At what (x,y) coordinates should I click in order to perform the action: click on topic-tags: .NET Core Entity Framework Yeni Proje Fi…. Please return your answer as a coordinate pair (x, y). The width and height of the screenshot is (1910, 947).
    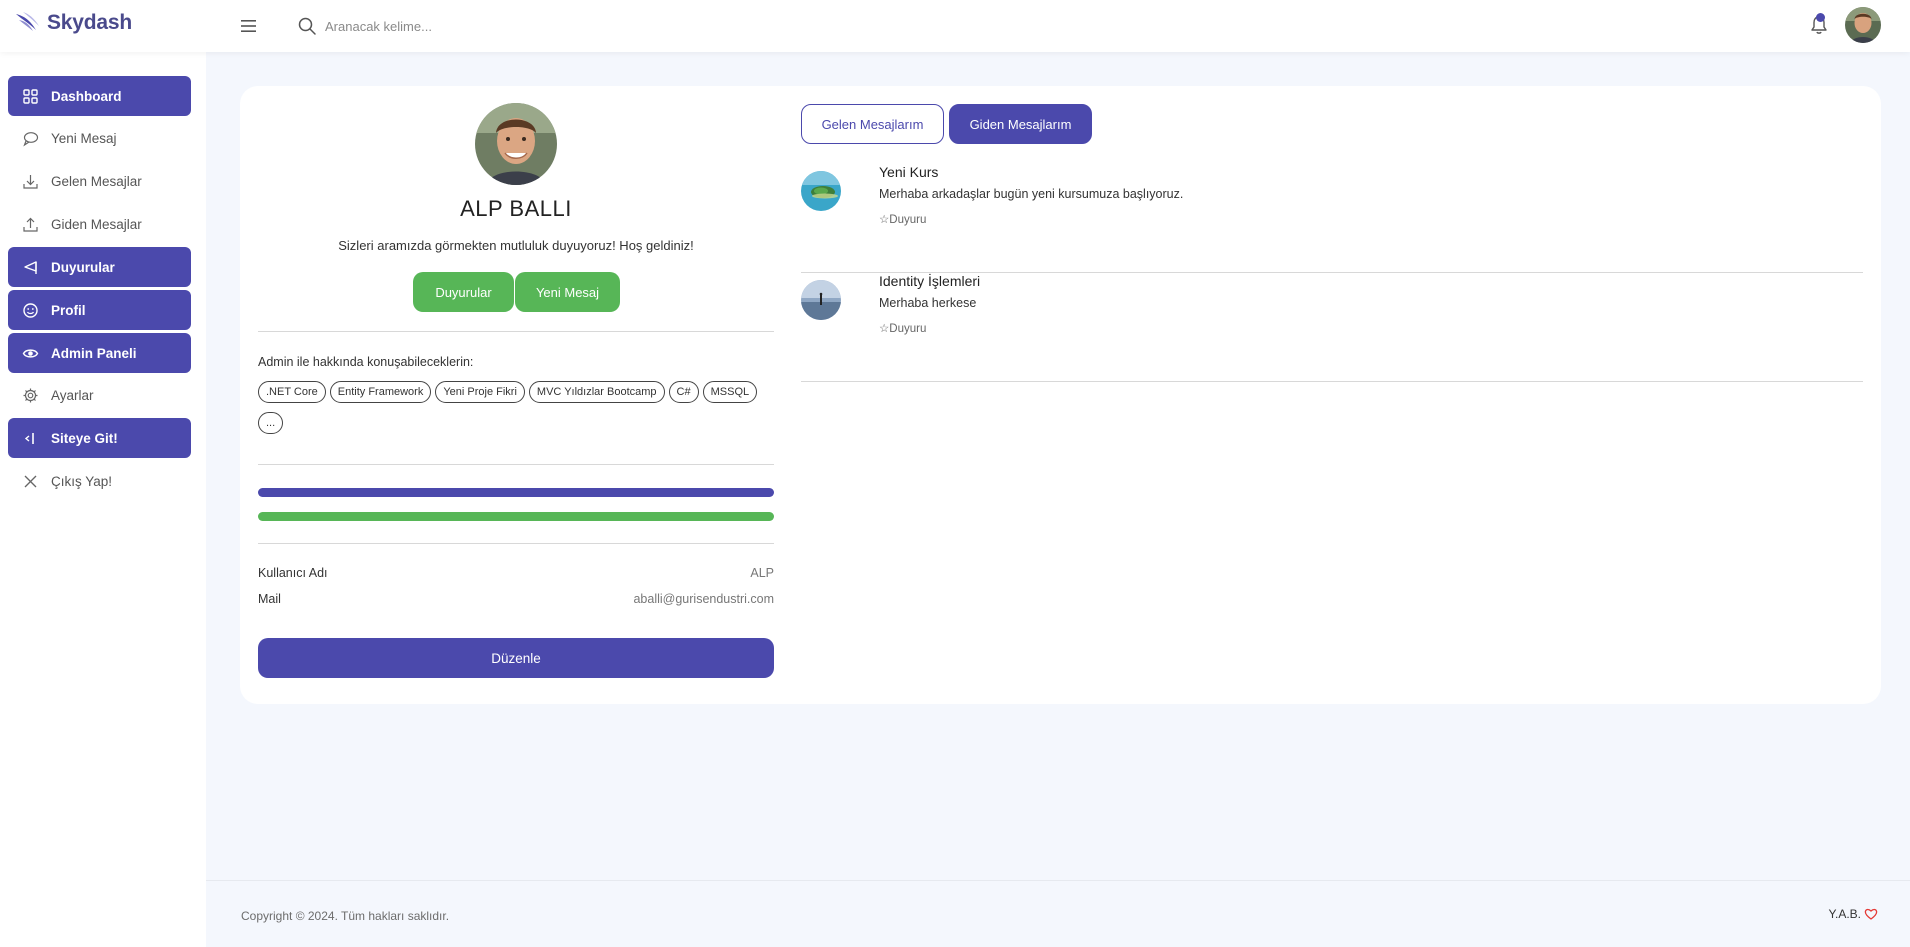
    Looking at the image, I should click on (516, 407).